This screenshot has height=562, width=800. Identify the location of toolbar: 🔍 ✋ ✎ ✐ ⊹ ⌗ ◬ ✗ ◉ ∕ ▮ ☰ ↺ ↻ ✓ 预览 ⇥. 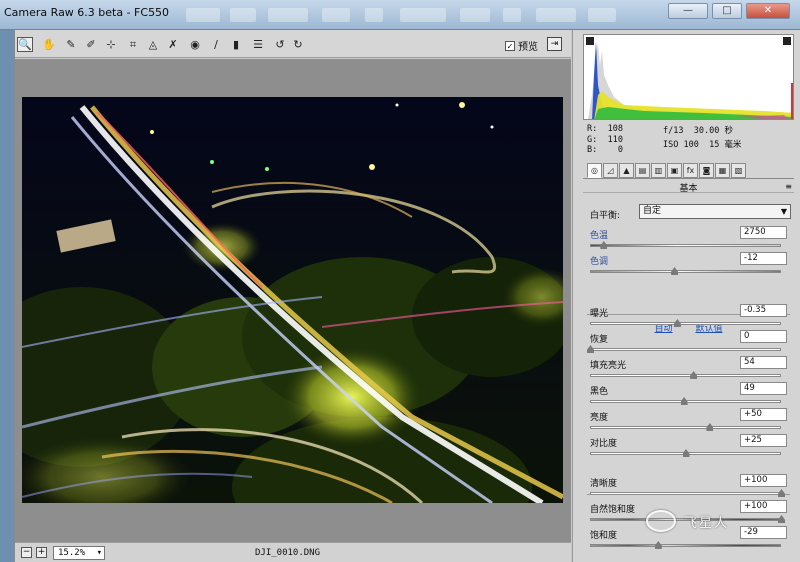
(293, 44).